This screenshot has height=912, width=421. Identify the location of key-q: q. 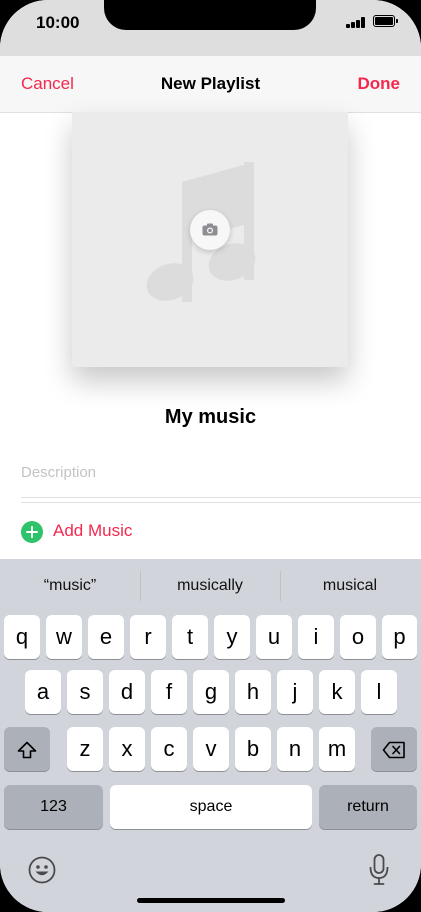
(22, 637).